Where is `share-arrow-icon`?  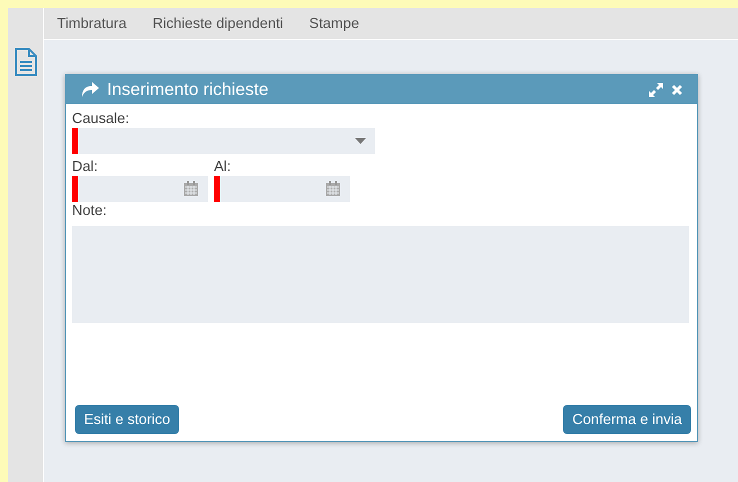 share-arrow-icon is located at coordinates (90, 89).